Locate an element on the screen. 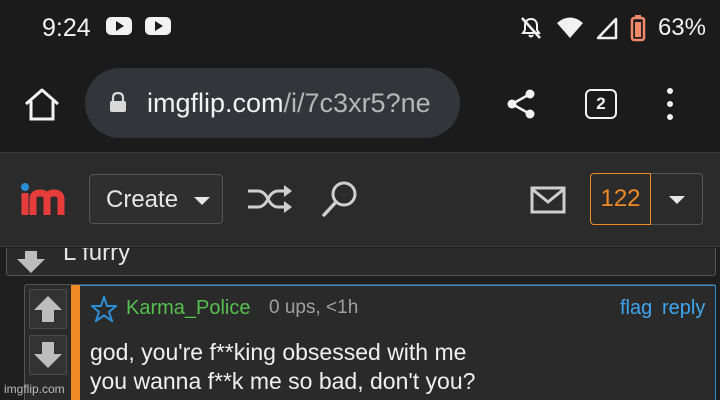 The image size is (720, 400). lock-icon is located at coordinates (118, 102).